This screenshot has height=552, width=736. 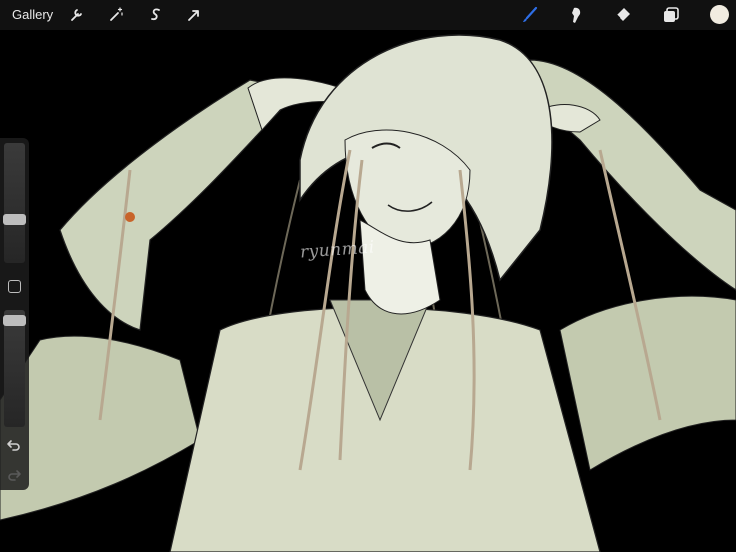 I want to click on eraser-icon, so click(x=623, y=15).